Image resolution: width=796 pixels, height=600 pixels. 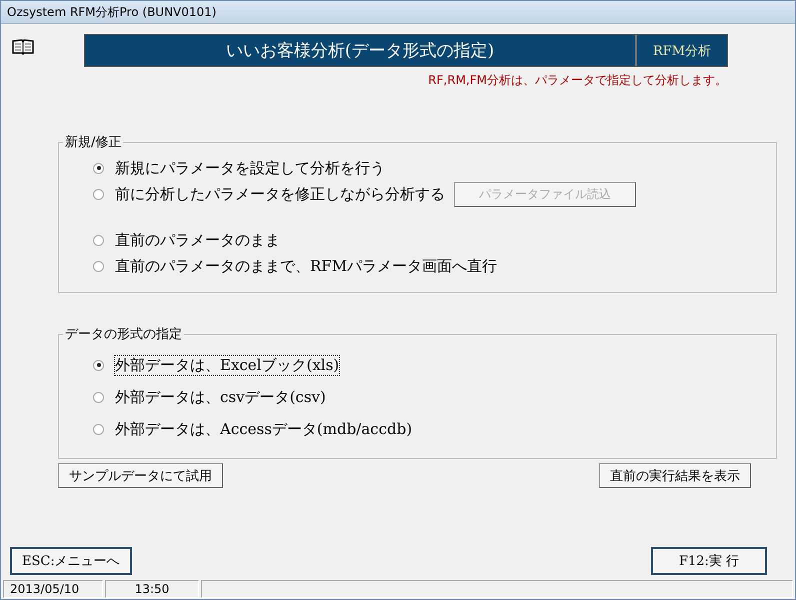 I want to click on window-title: Ozsystem RFM分析Pro (BUNV0101), so click(x=398, y=12).